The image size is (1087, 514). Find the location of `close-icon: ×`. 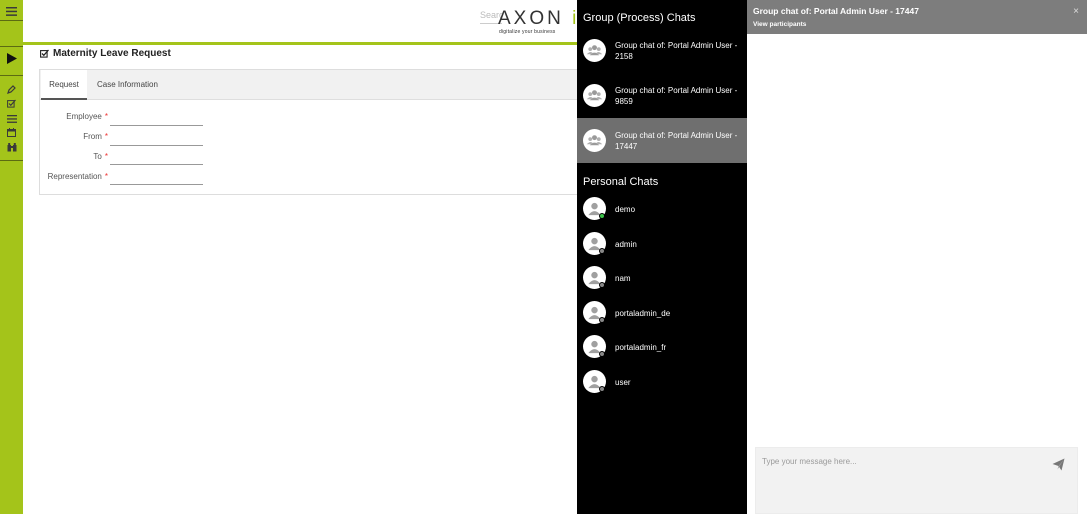

close-icon: × is located at coordinates (1076, 11).